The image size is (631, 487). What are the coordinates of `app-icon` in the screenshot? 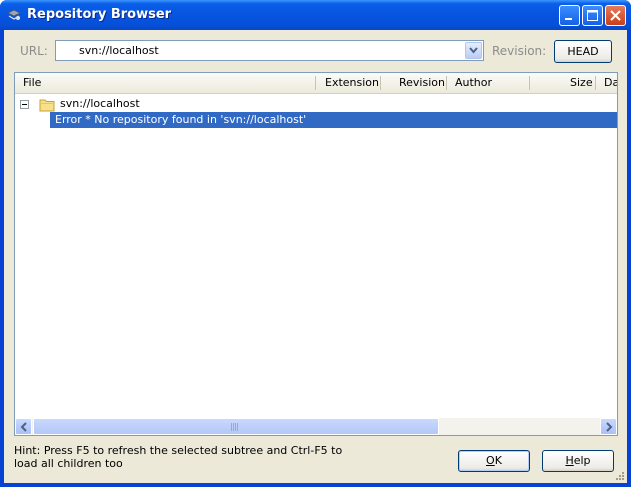 It's located at (14, 14).